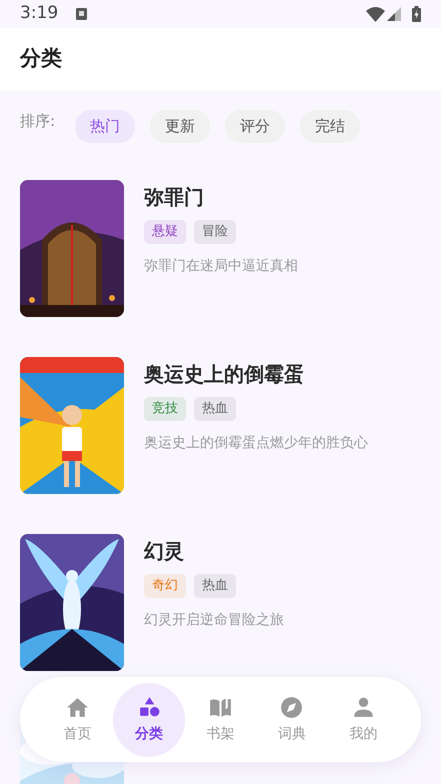 The height and width of the screenshot is (784, 441). What do you see at coordinates (180, 126) in the screenshot?
I see `sort-chip: 更新` at bounding box center [180, 126].